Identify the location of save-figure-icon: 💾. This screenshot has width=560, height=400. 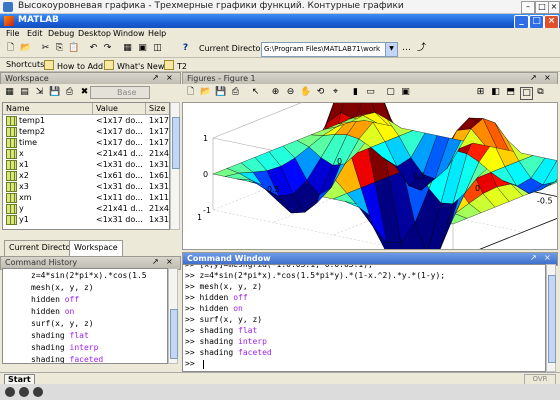
(220, 92).